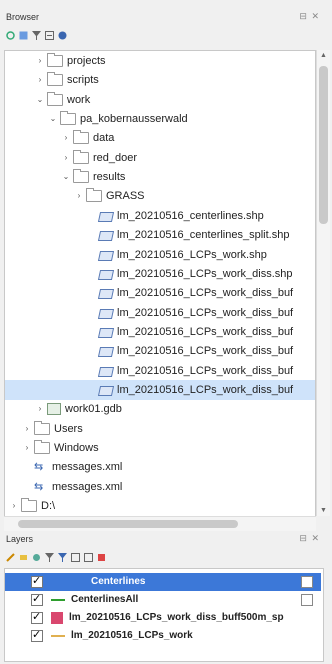  What do you see at coordinates (86, 61) in the screenshot?
I see `browser-item-label: projects` at bounding box center [86, 61].